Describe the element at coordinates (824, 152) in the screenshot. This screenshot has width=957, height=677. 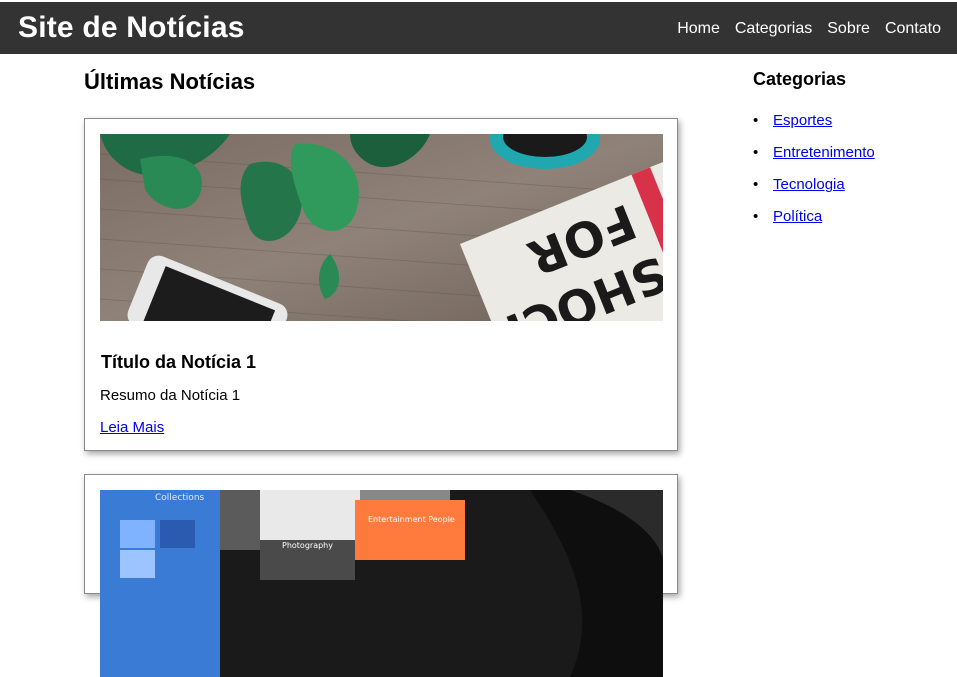
I see `category-entretenimento-link: Entretenimento` at that location.